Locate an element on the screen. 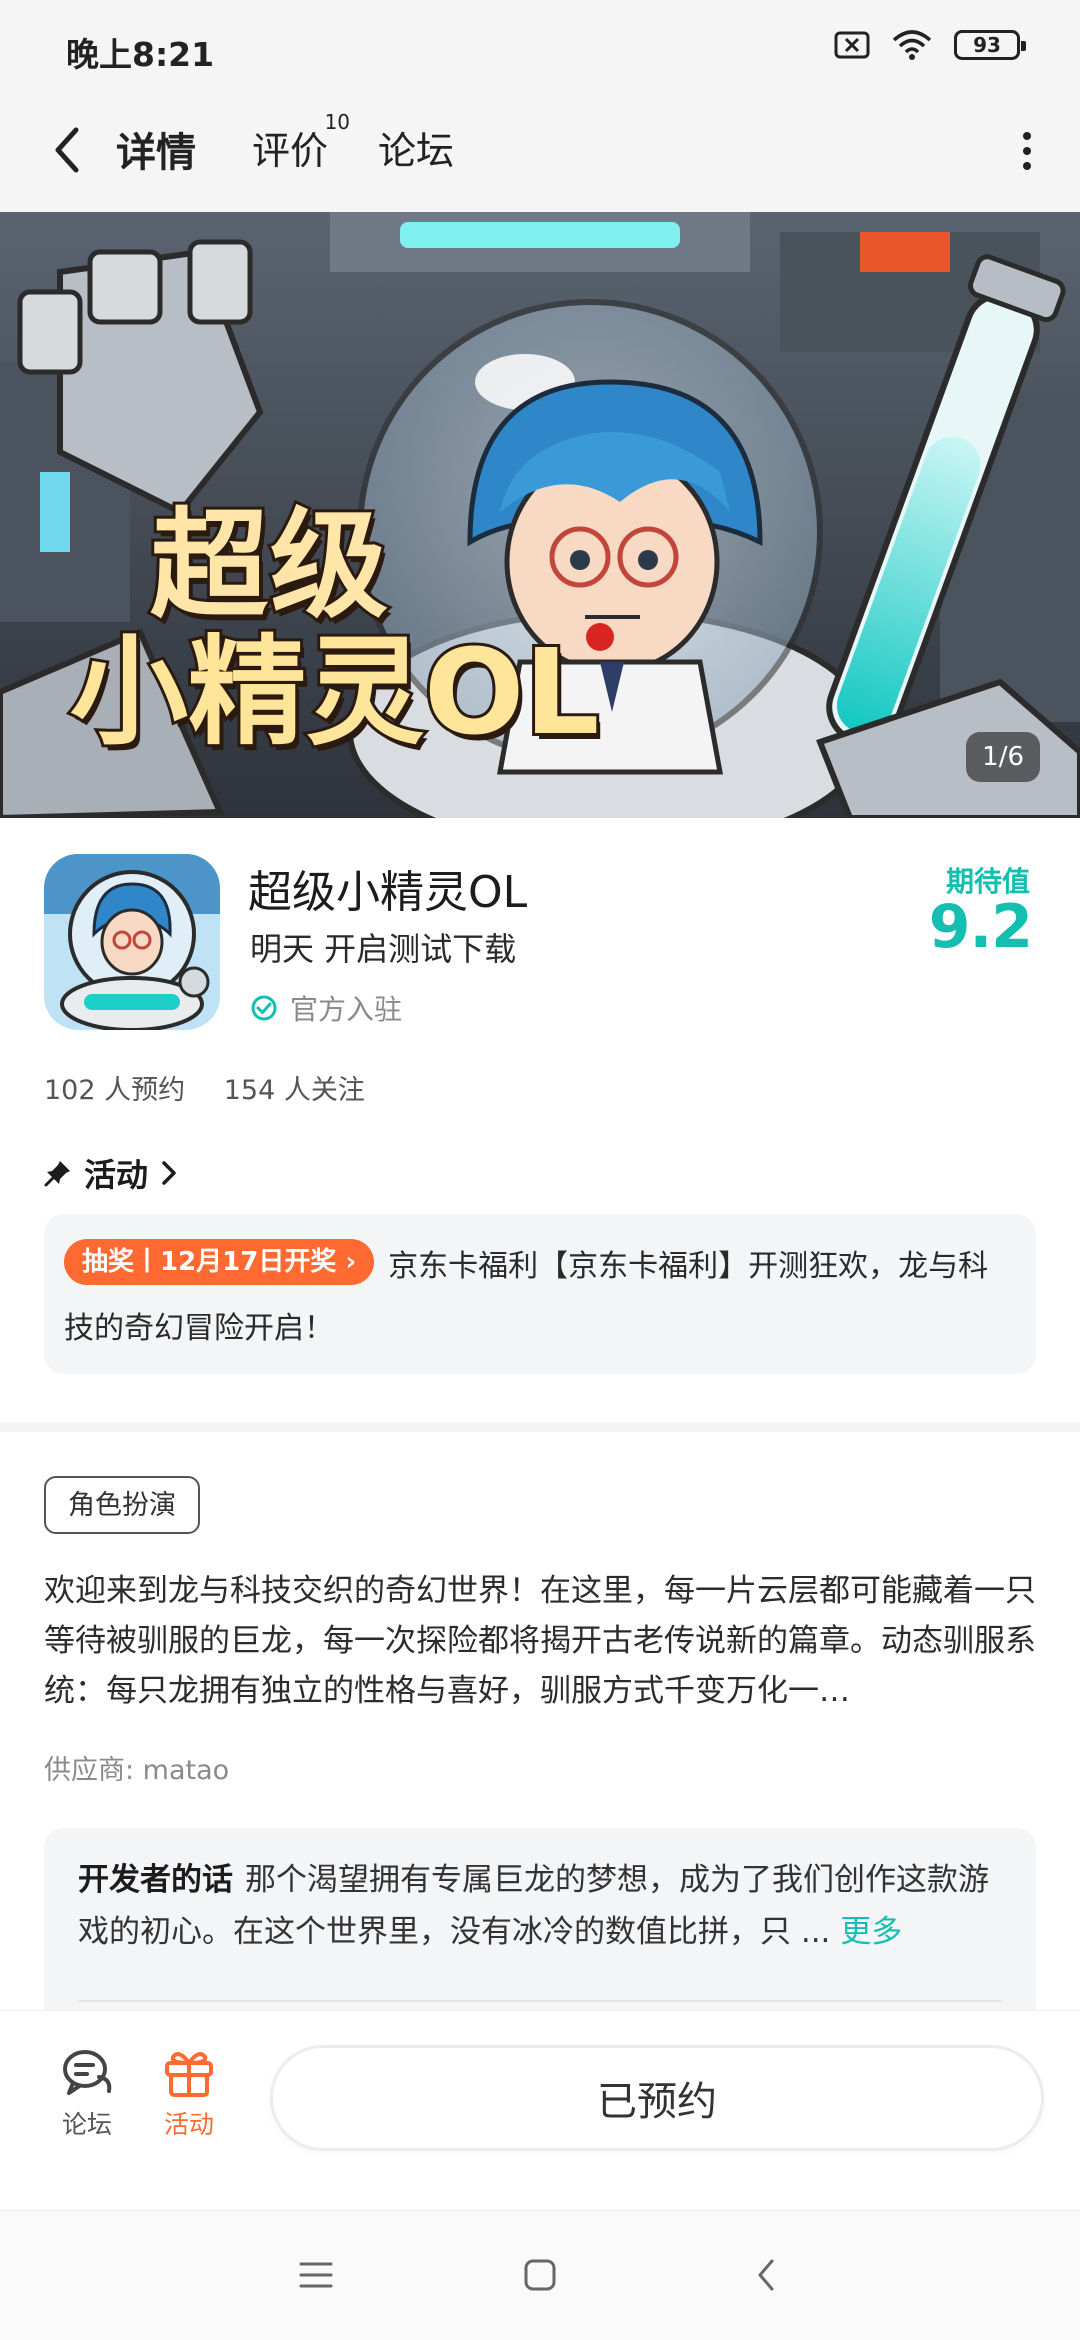 The height and width of the screenshot is (2340, 1080). review-count-badge: 10 is located at coordinates (337, 122).